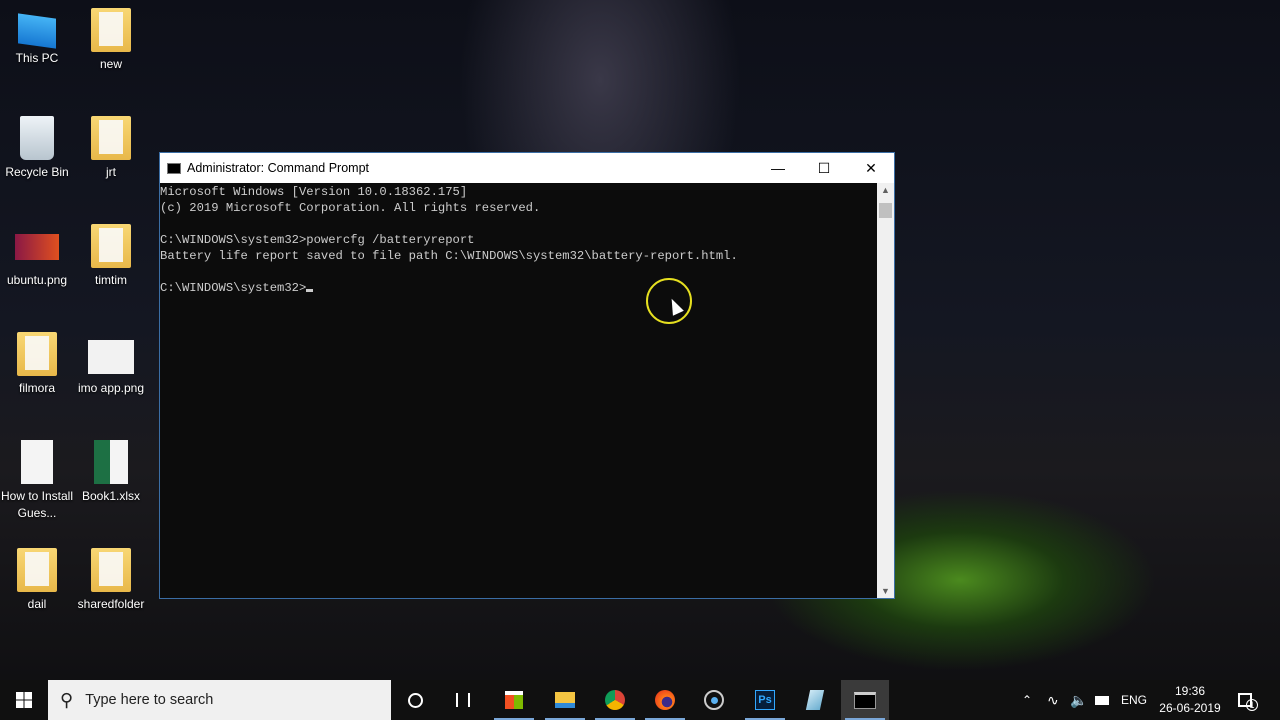  I want to click on scroll-down-icon: ▼, so click(885, 591).